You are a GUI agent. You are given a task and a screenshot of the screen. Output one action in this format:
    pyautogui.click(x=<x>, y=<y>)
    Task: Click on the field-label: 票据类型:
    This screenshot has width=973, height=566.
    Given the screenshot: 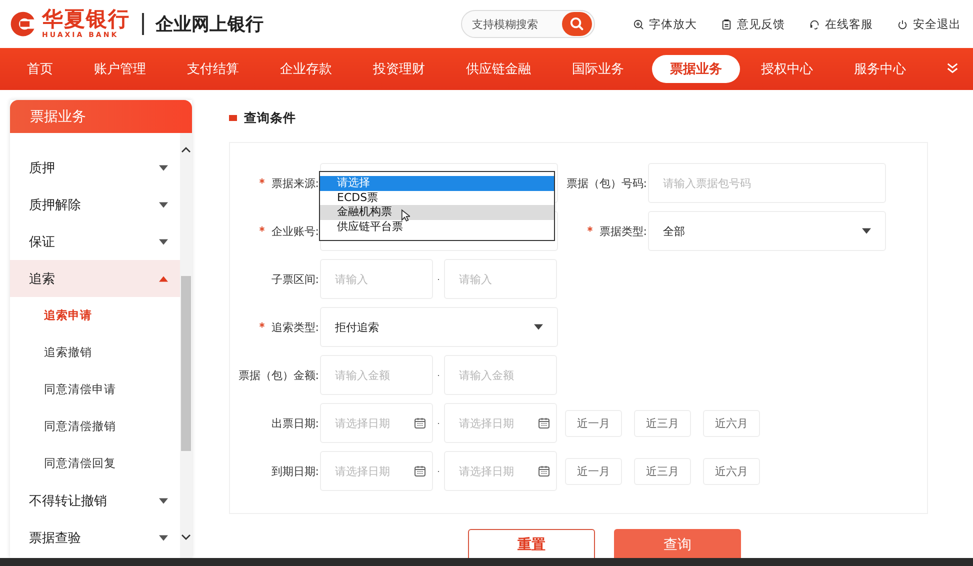 What is the action you would take?
    pyautogui.click(x=623, y=231)
    